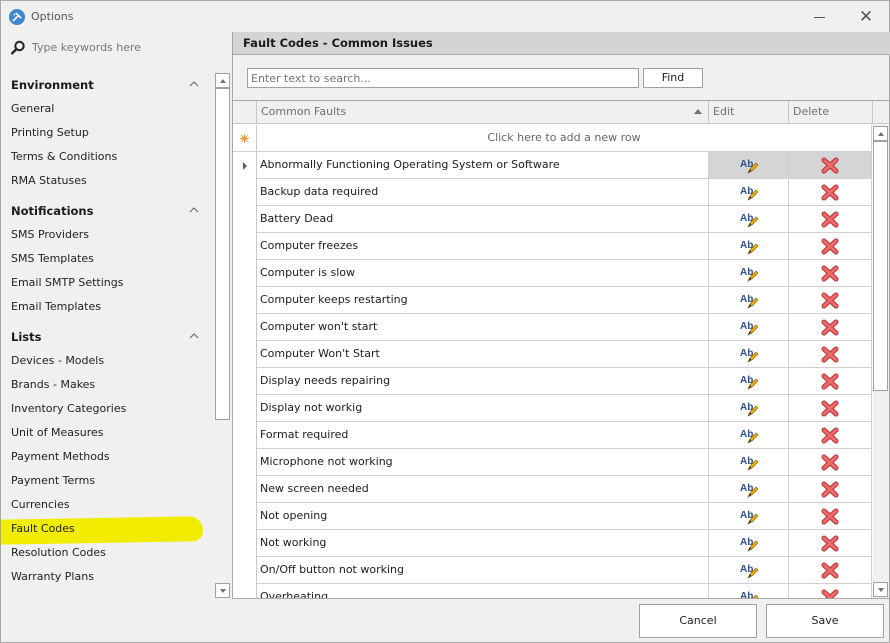  I want to click on nav-item-payment-terms: Payment Terms, so click(106, 481).